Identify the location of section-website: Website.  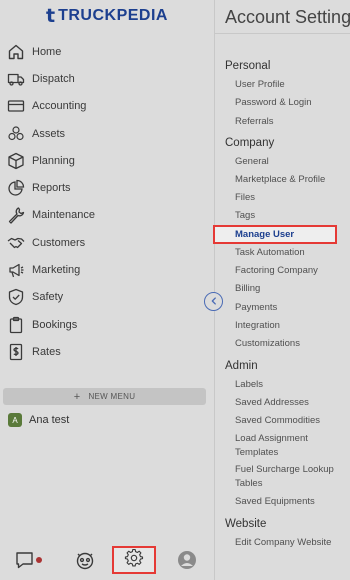
(246, 524).